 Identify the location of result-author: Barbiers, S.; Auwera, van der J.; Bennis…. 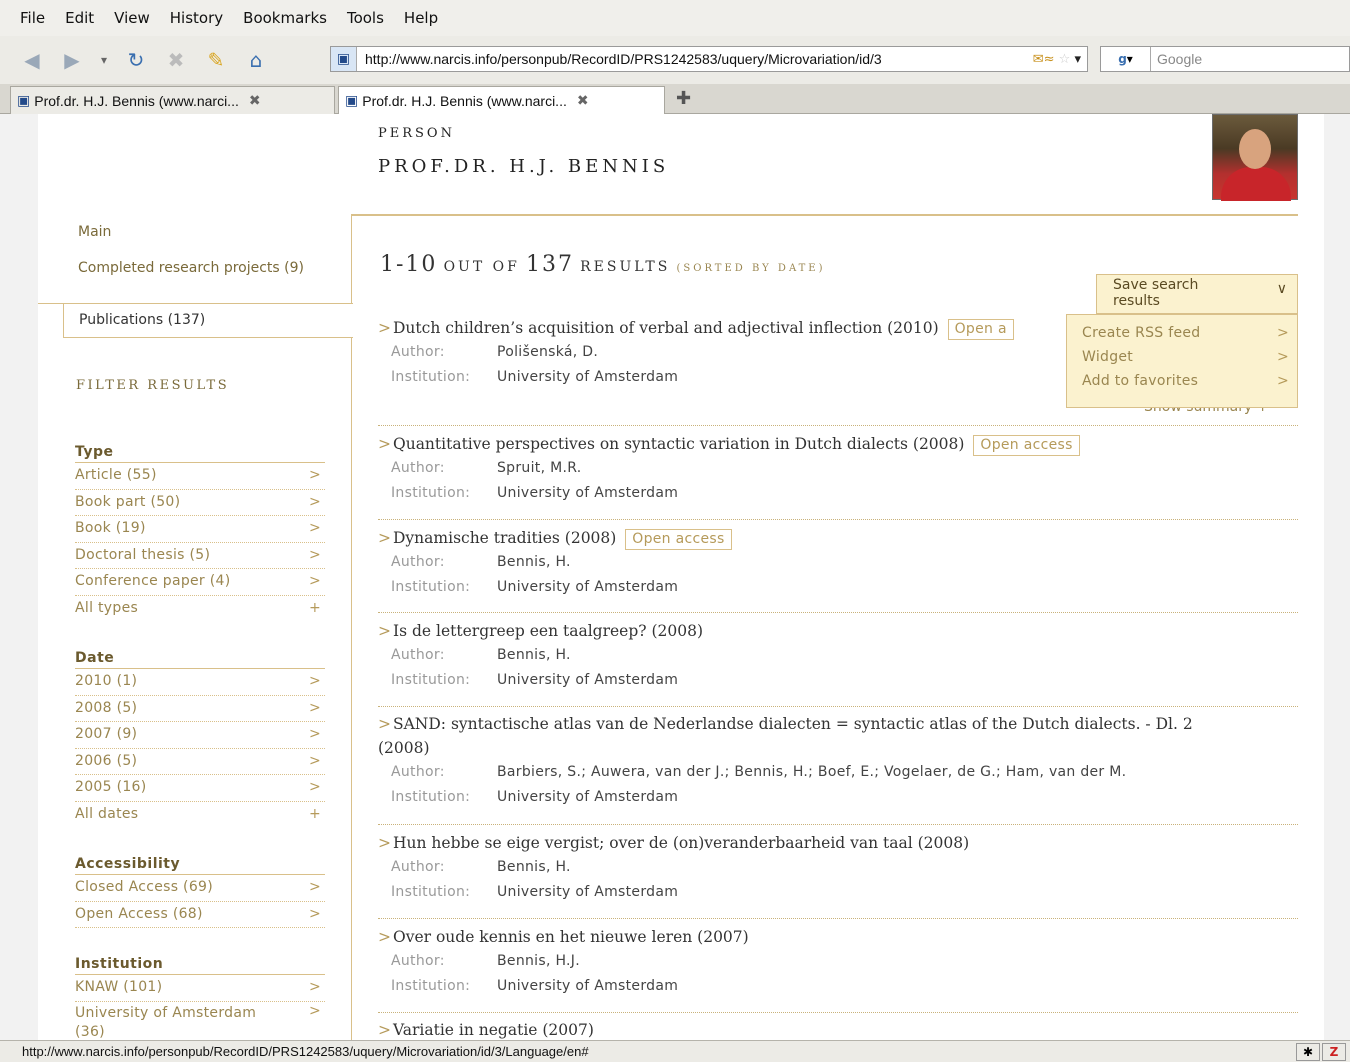
(812, 772).